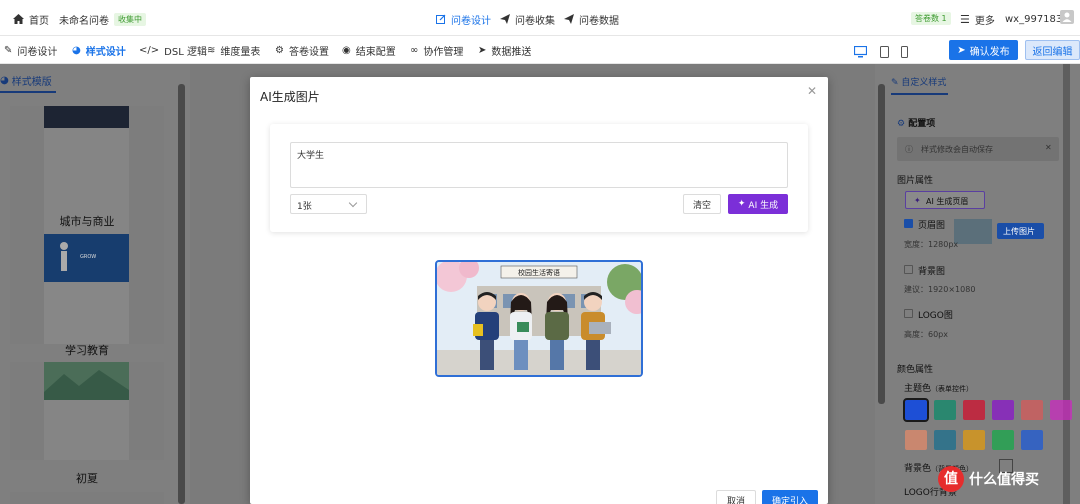 The width and height of the screenshot is (1080, 504). I want to click on prompt-textarea: 大学生, so click(539, 165).